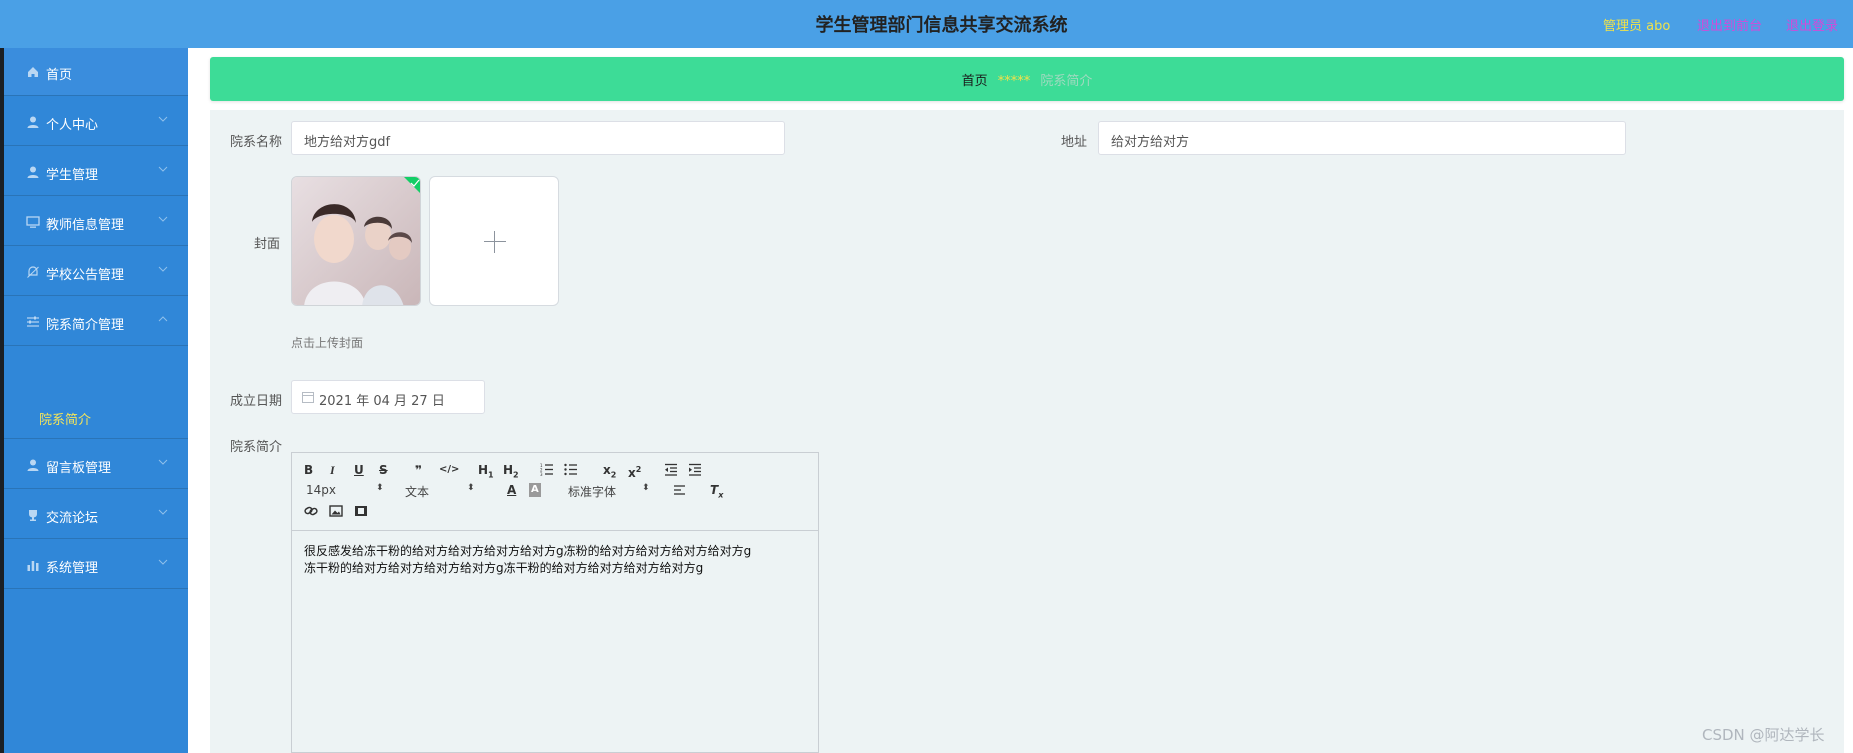  I want to click on sidebar-item-home: 首页, so click(96, 72).